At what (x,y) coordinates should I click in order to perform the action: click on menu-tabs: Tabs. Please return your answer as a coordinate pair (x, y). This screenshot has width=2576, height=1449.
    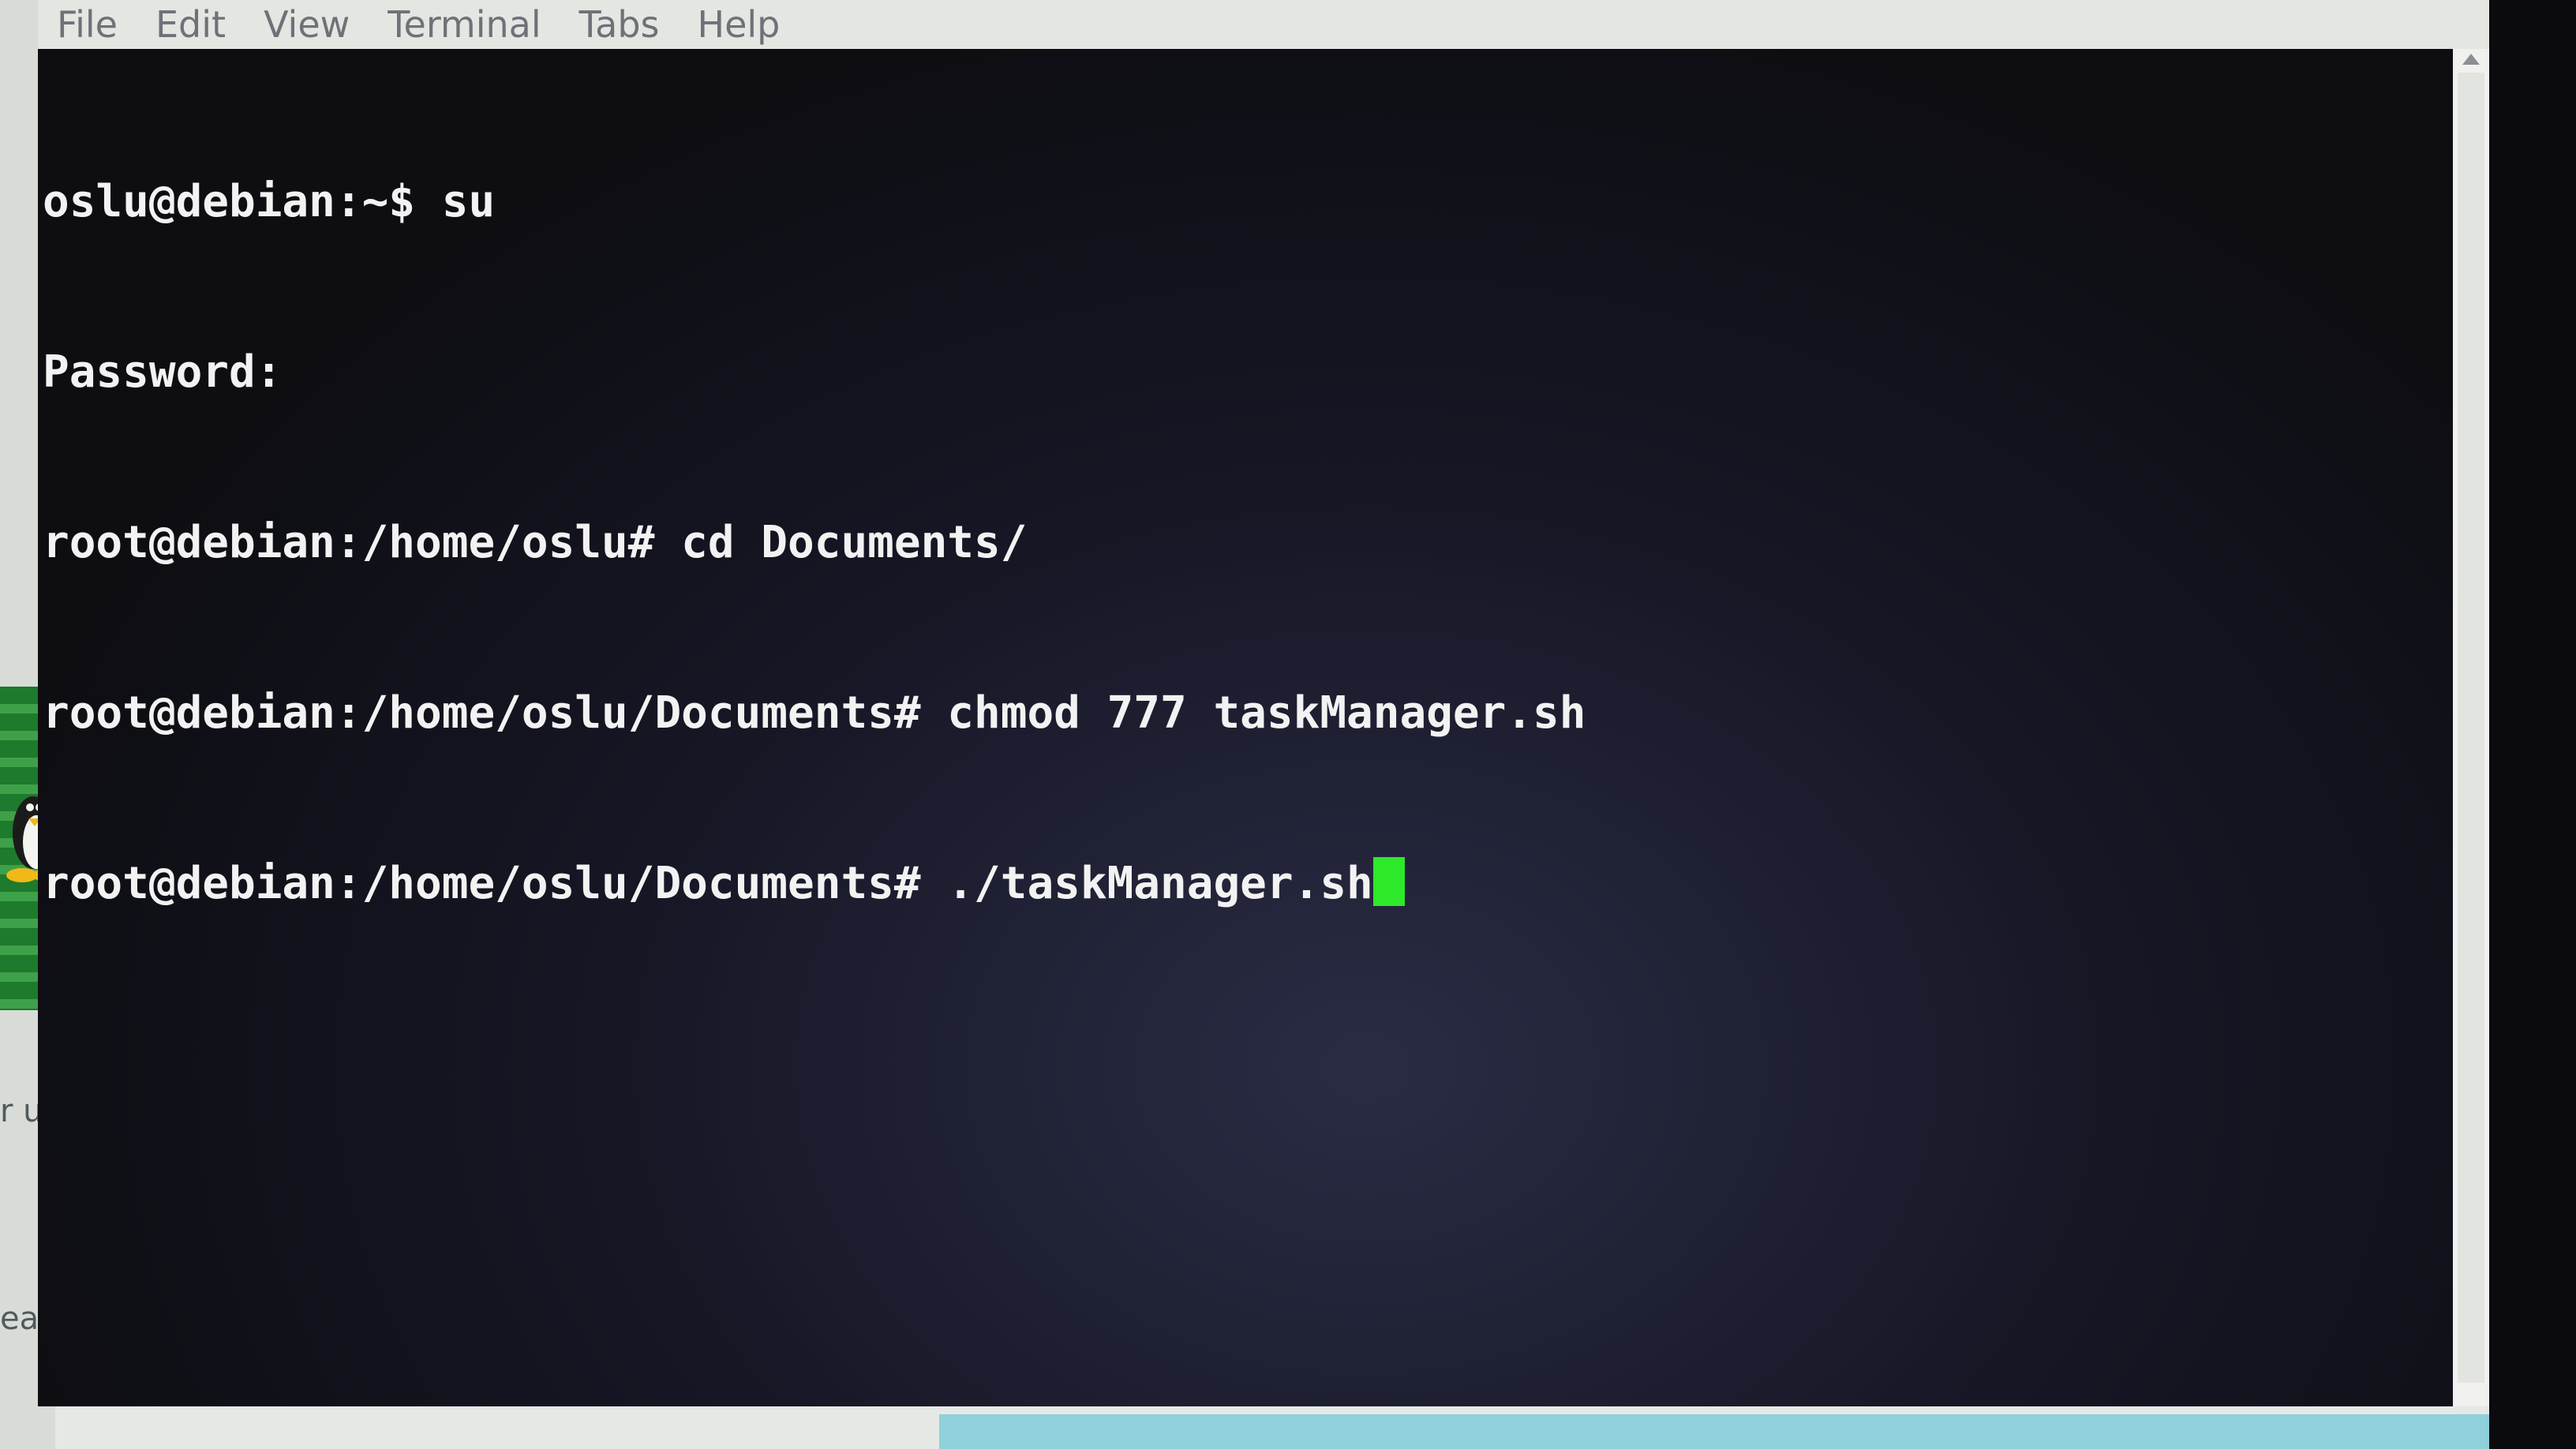
    Looking at the image, I should click on (619, 24).